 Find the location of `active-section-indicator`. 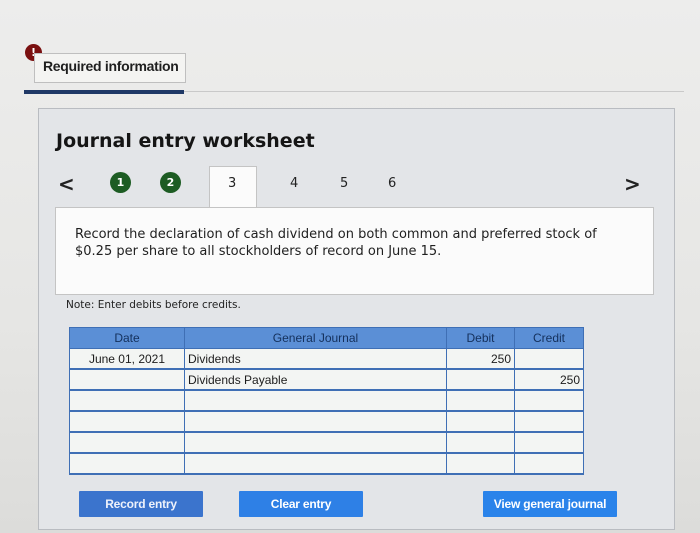

active-section-indicator is located at coordinates (104, 92).